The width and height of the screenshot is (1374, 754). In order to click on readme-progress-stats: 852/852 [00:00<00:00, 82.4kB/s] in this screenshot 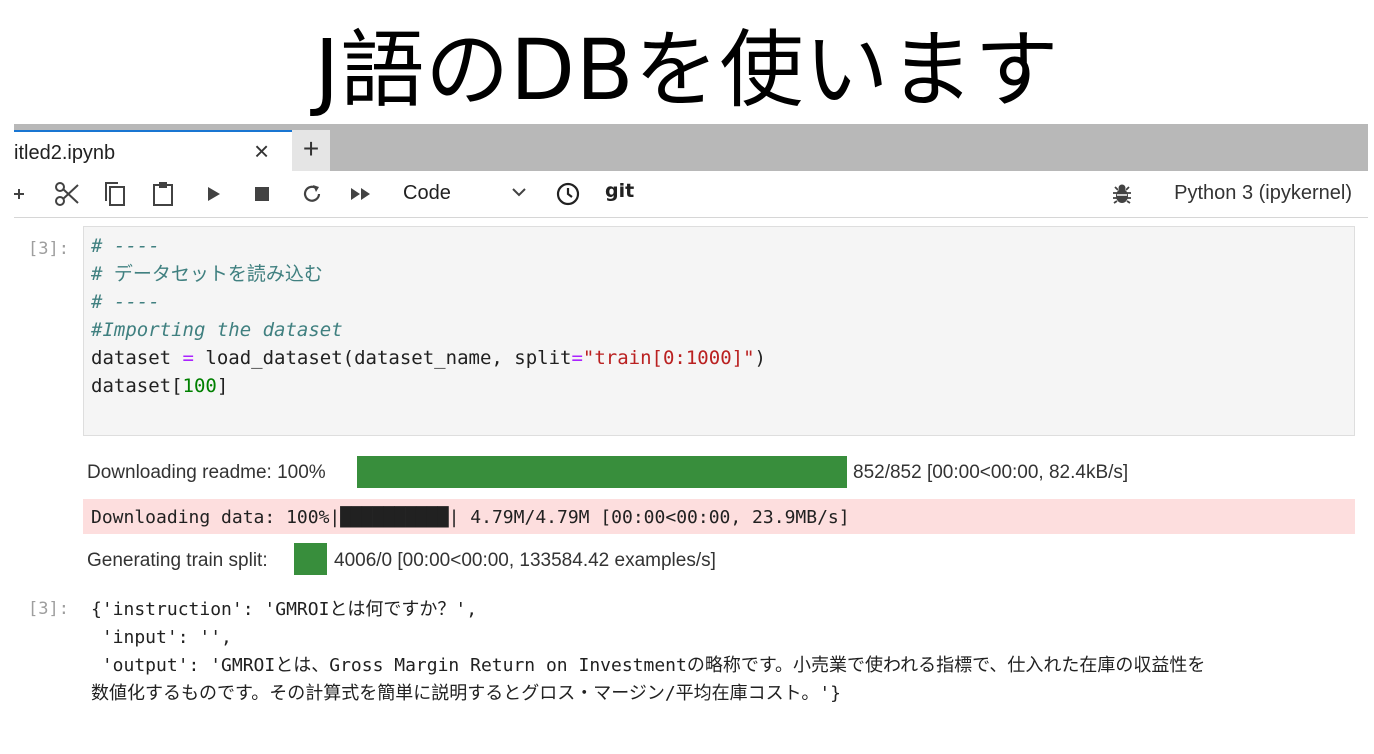, I will do `click(991, 472)`.